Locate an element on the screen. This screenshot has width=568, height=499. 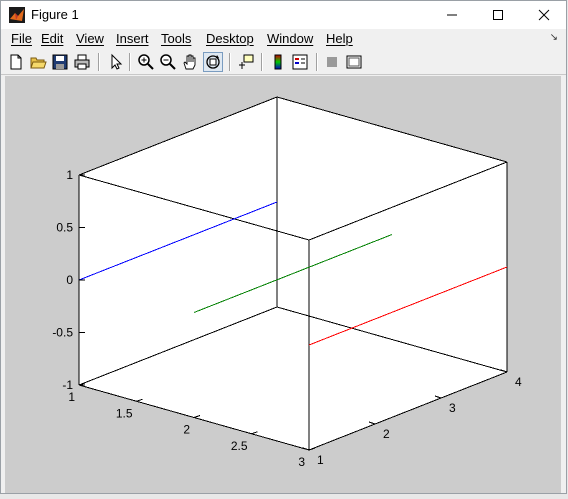
menu-tools: Tools is located at coordinates (176, 38).